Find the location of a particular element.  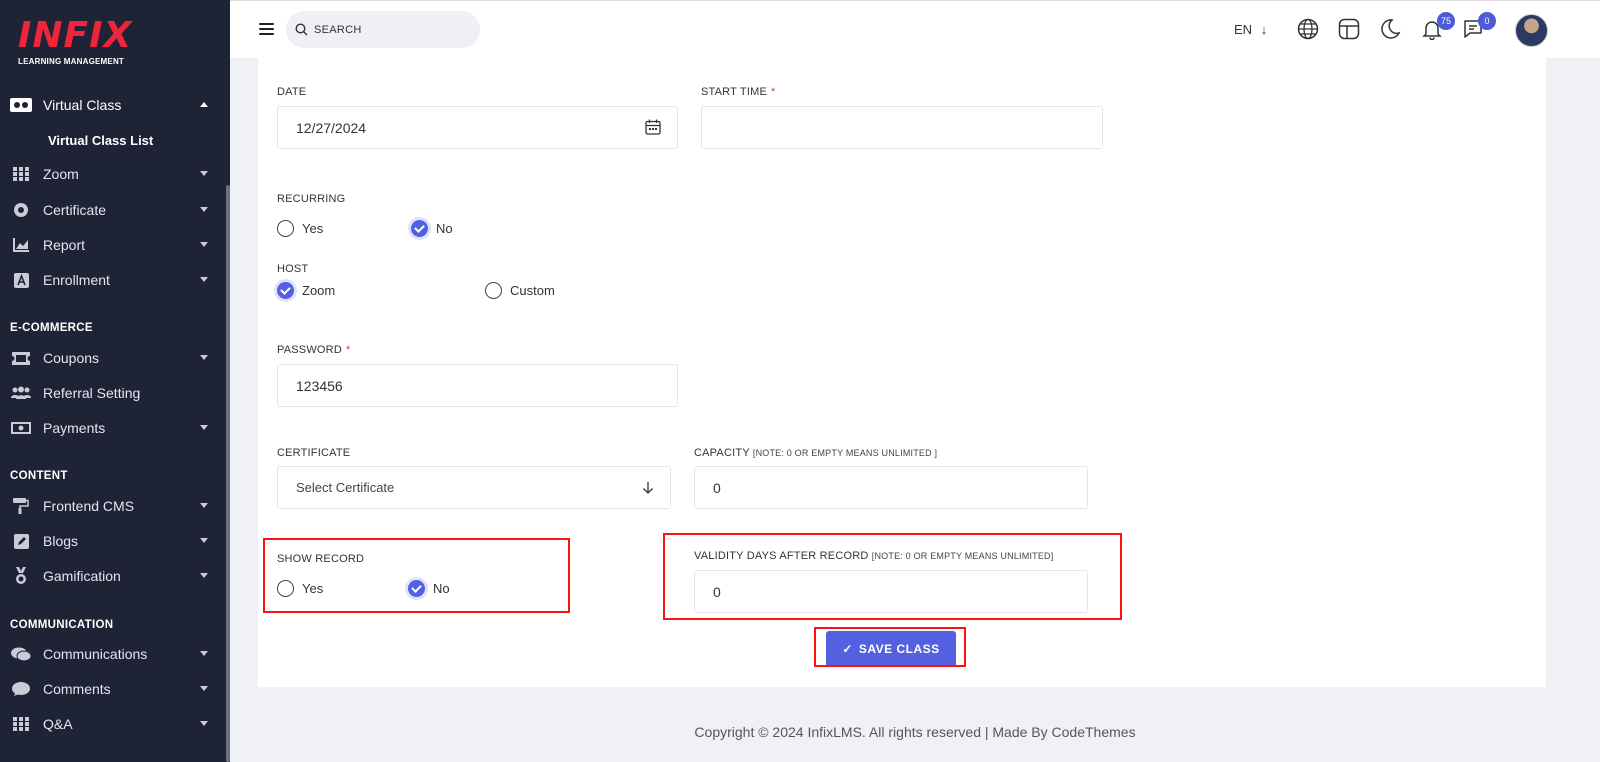

host-custom-radio: Custom is located at coordinates (520, 290).